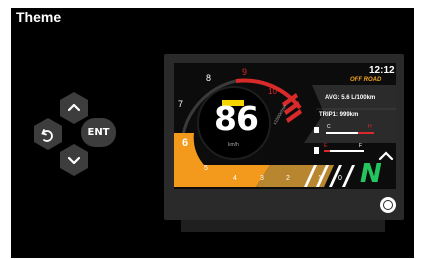  Describe the element at coordinates (74, 108) in the screenshot. I see `up-button` at that location.